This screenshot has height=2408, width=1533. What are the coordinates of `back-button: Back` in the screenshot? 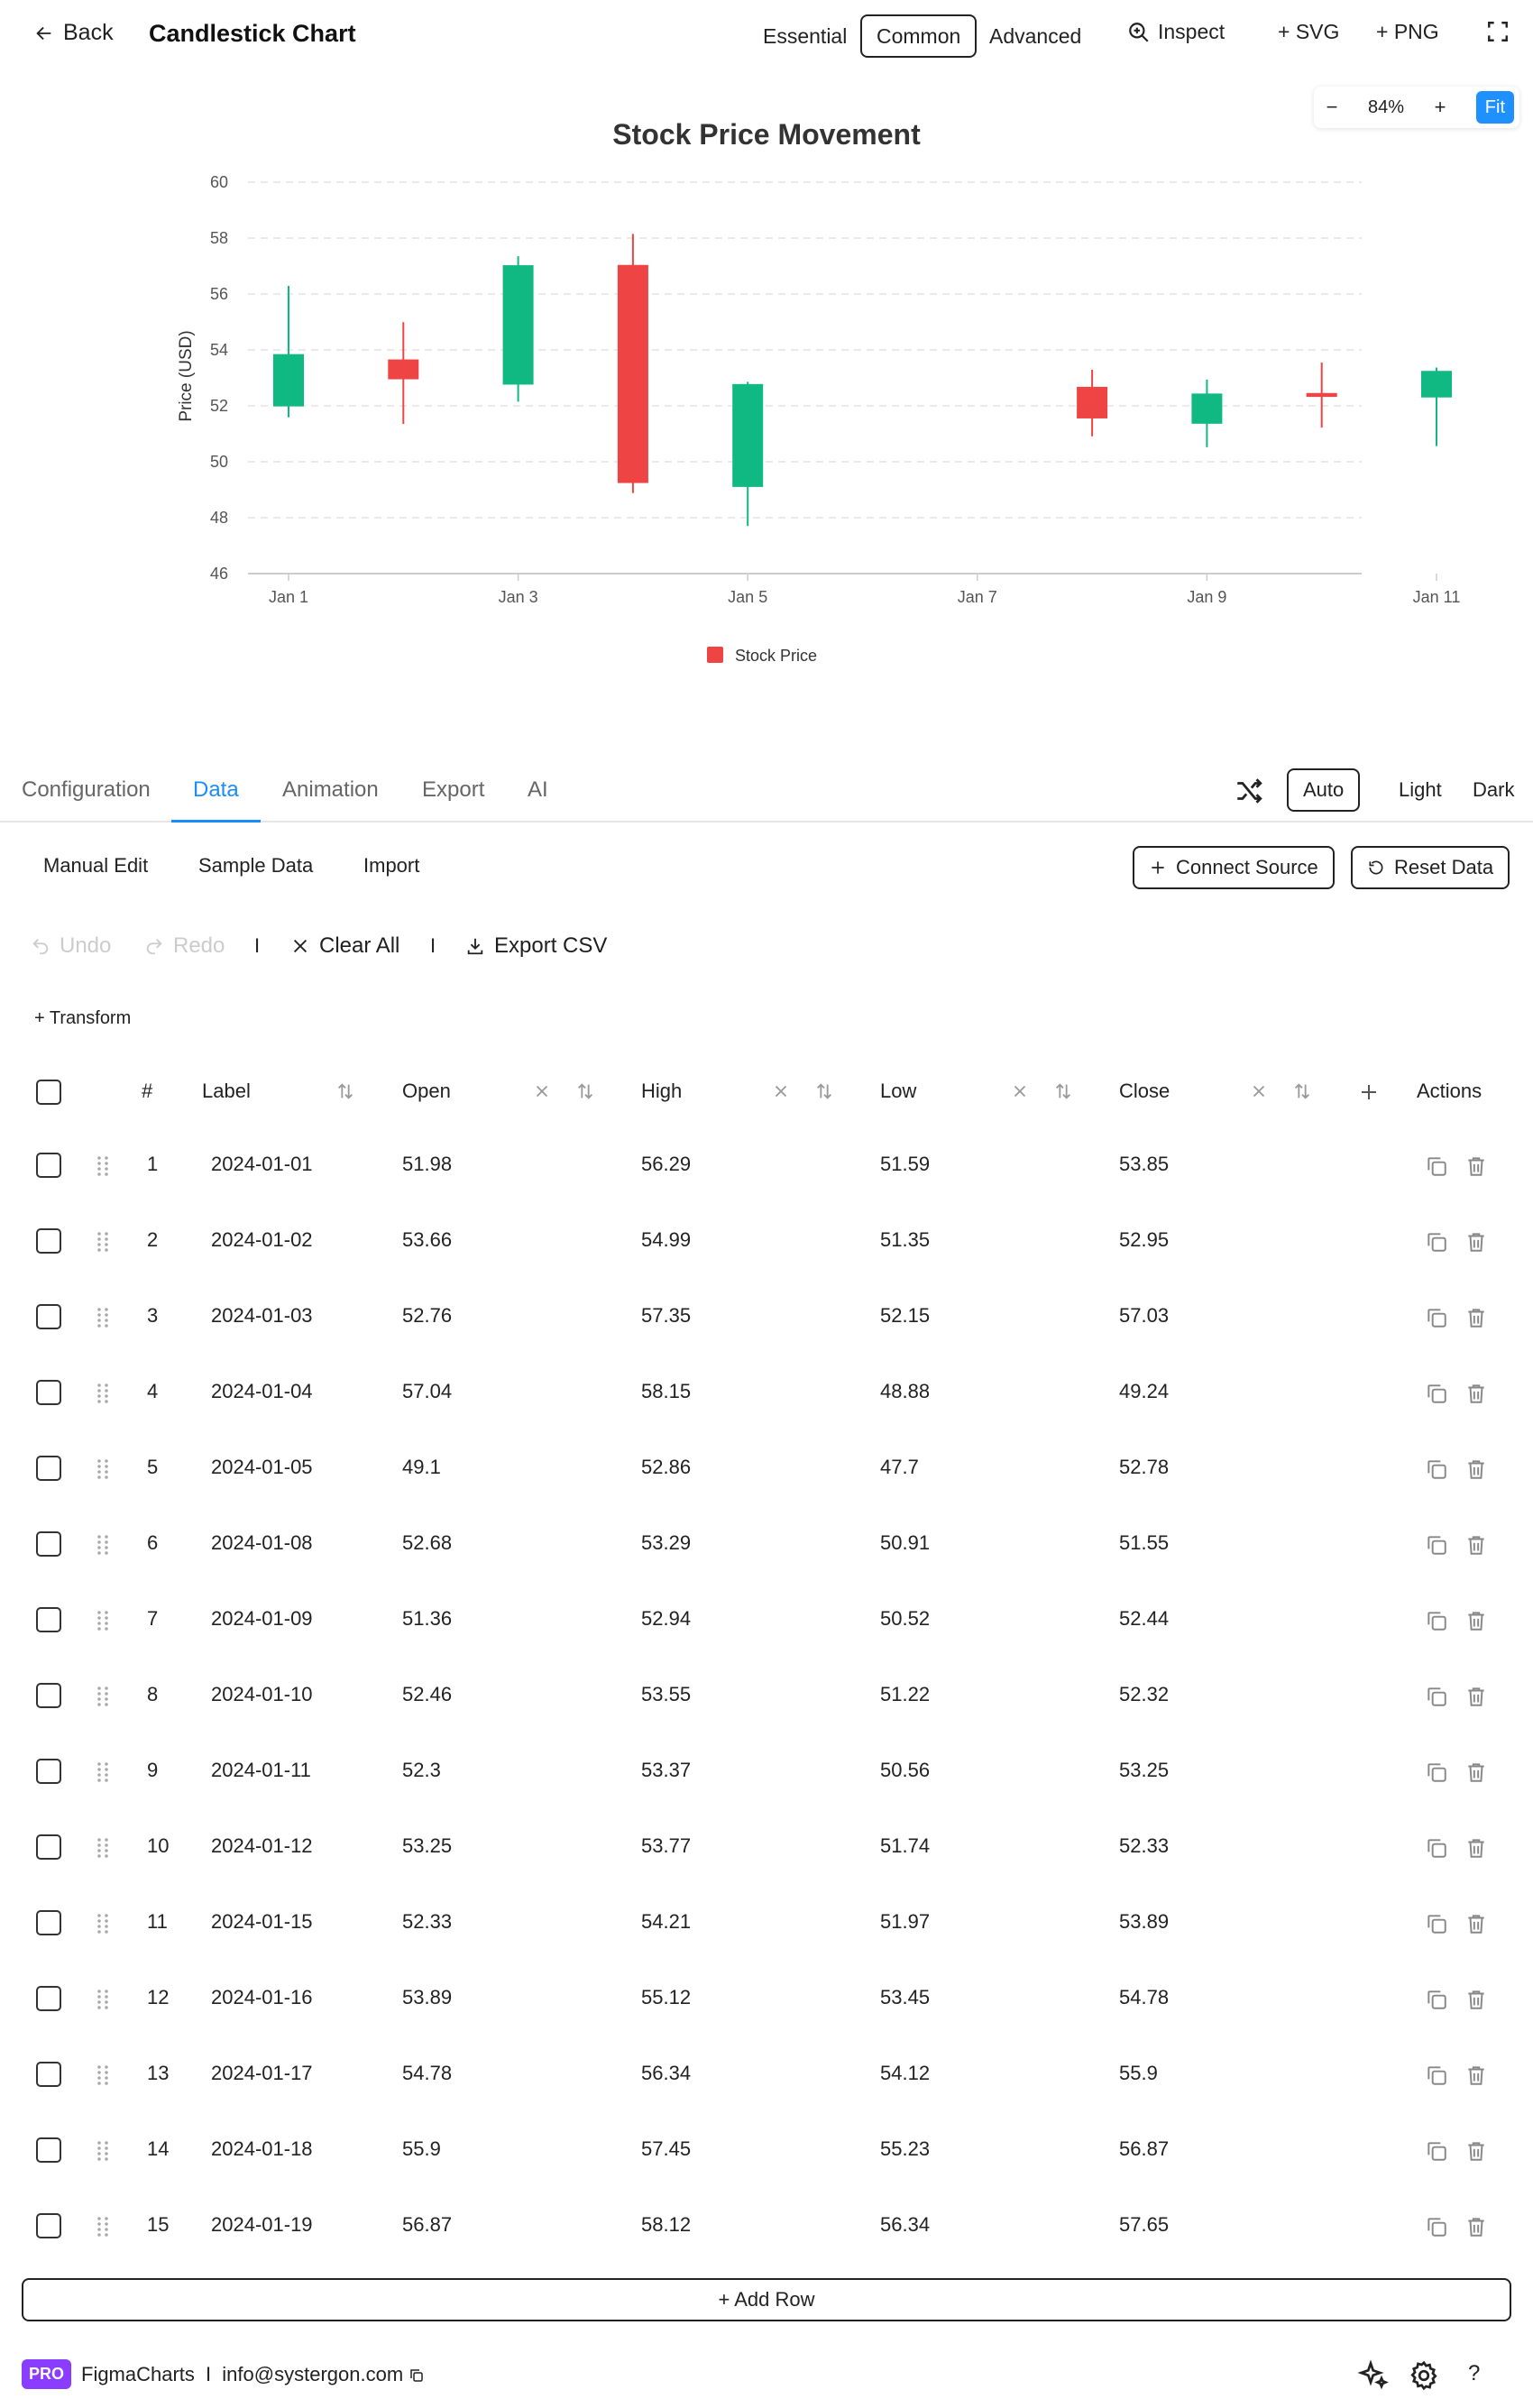 It's located at (74, 33).